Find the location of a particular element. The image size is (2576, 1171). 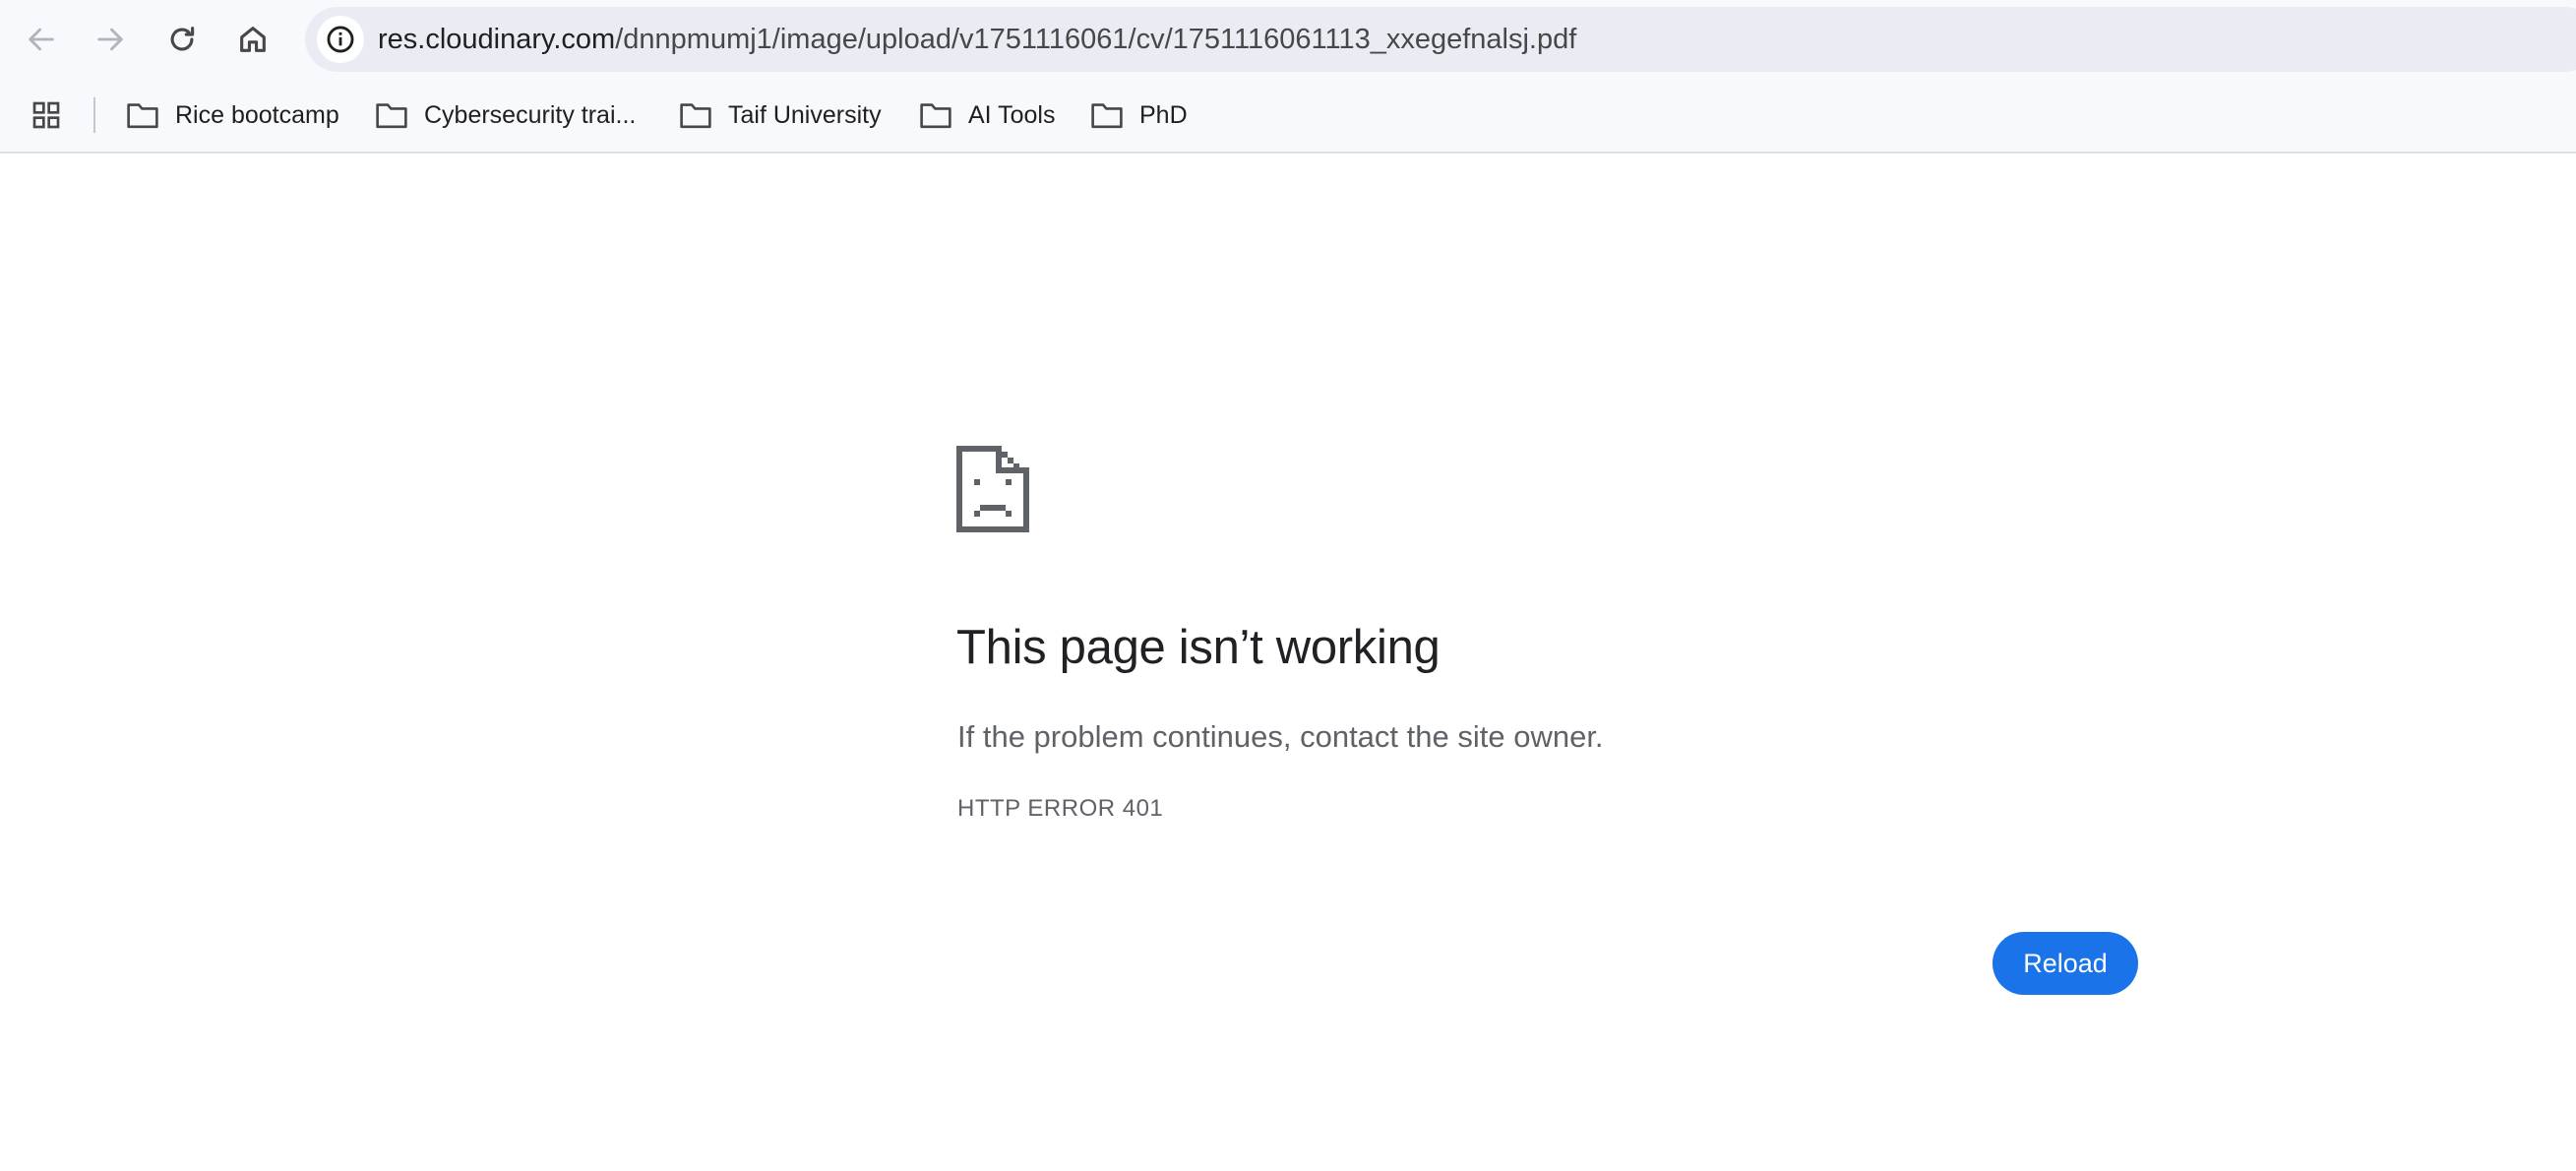

site-info-button is located at coordinates (341, 39).